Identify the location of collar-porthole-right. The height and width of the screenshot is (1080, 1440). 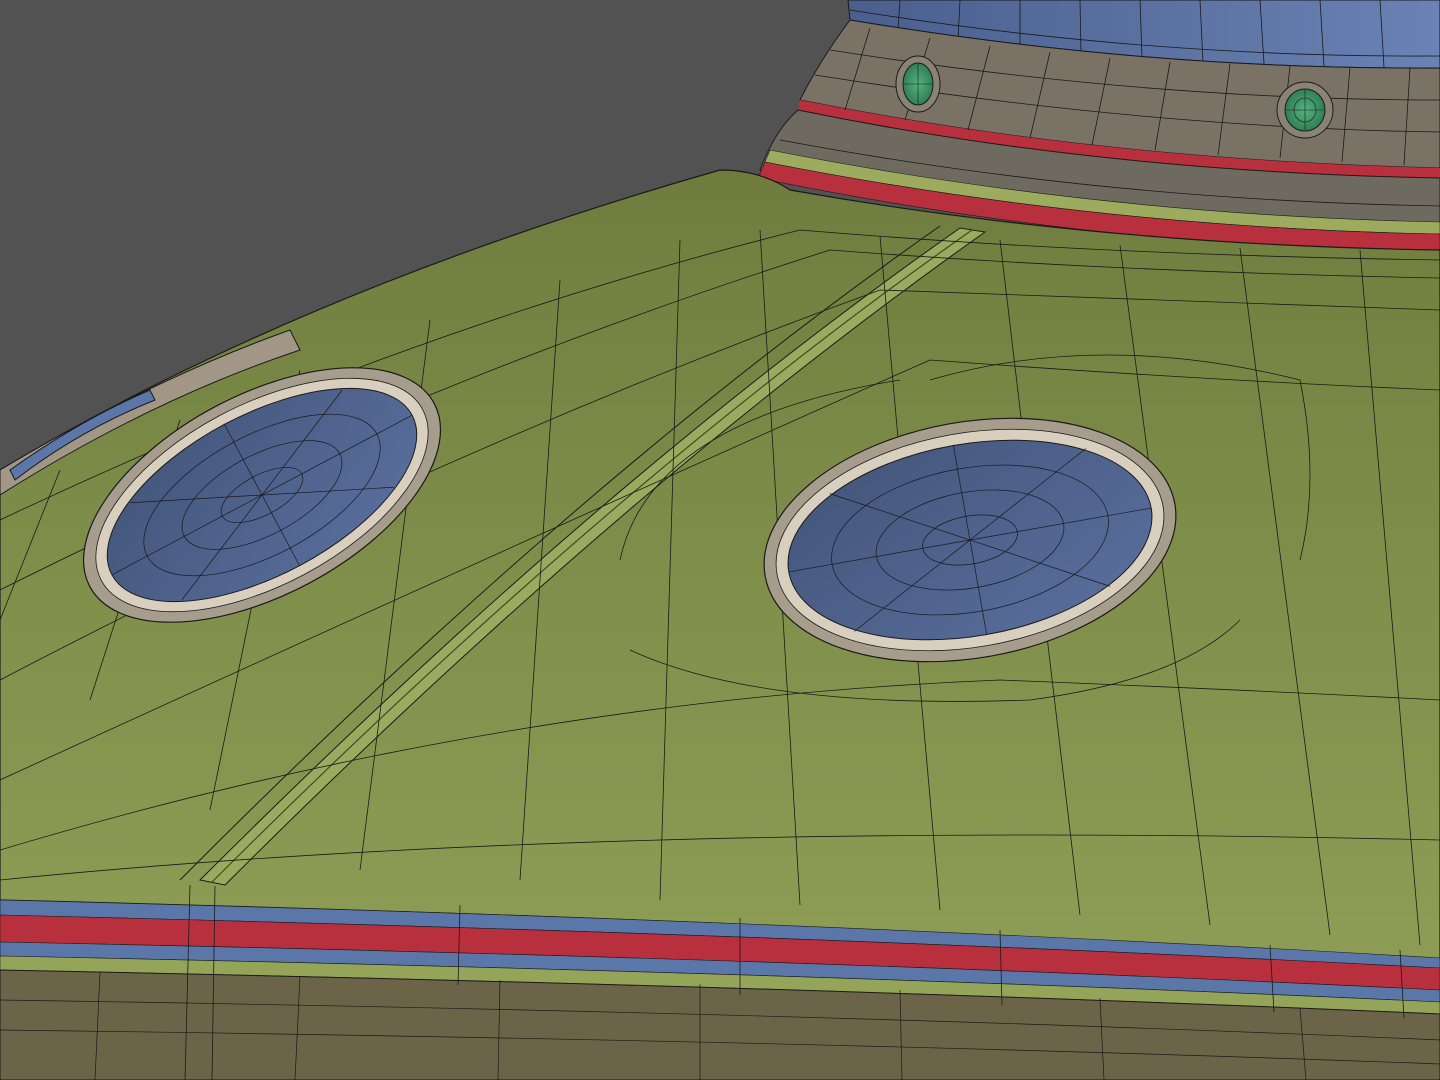
(1305, 110).